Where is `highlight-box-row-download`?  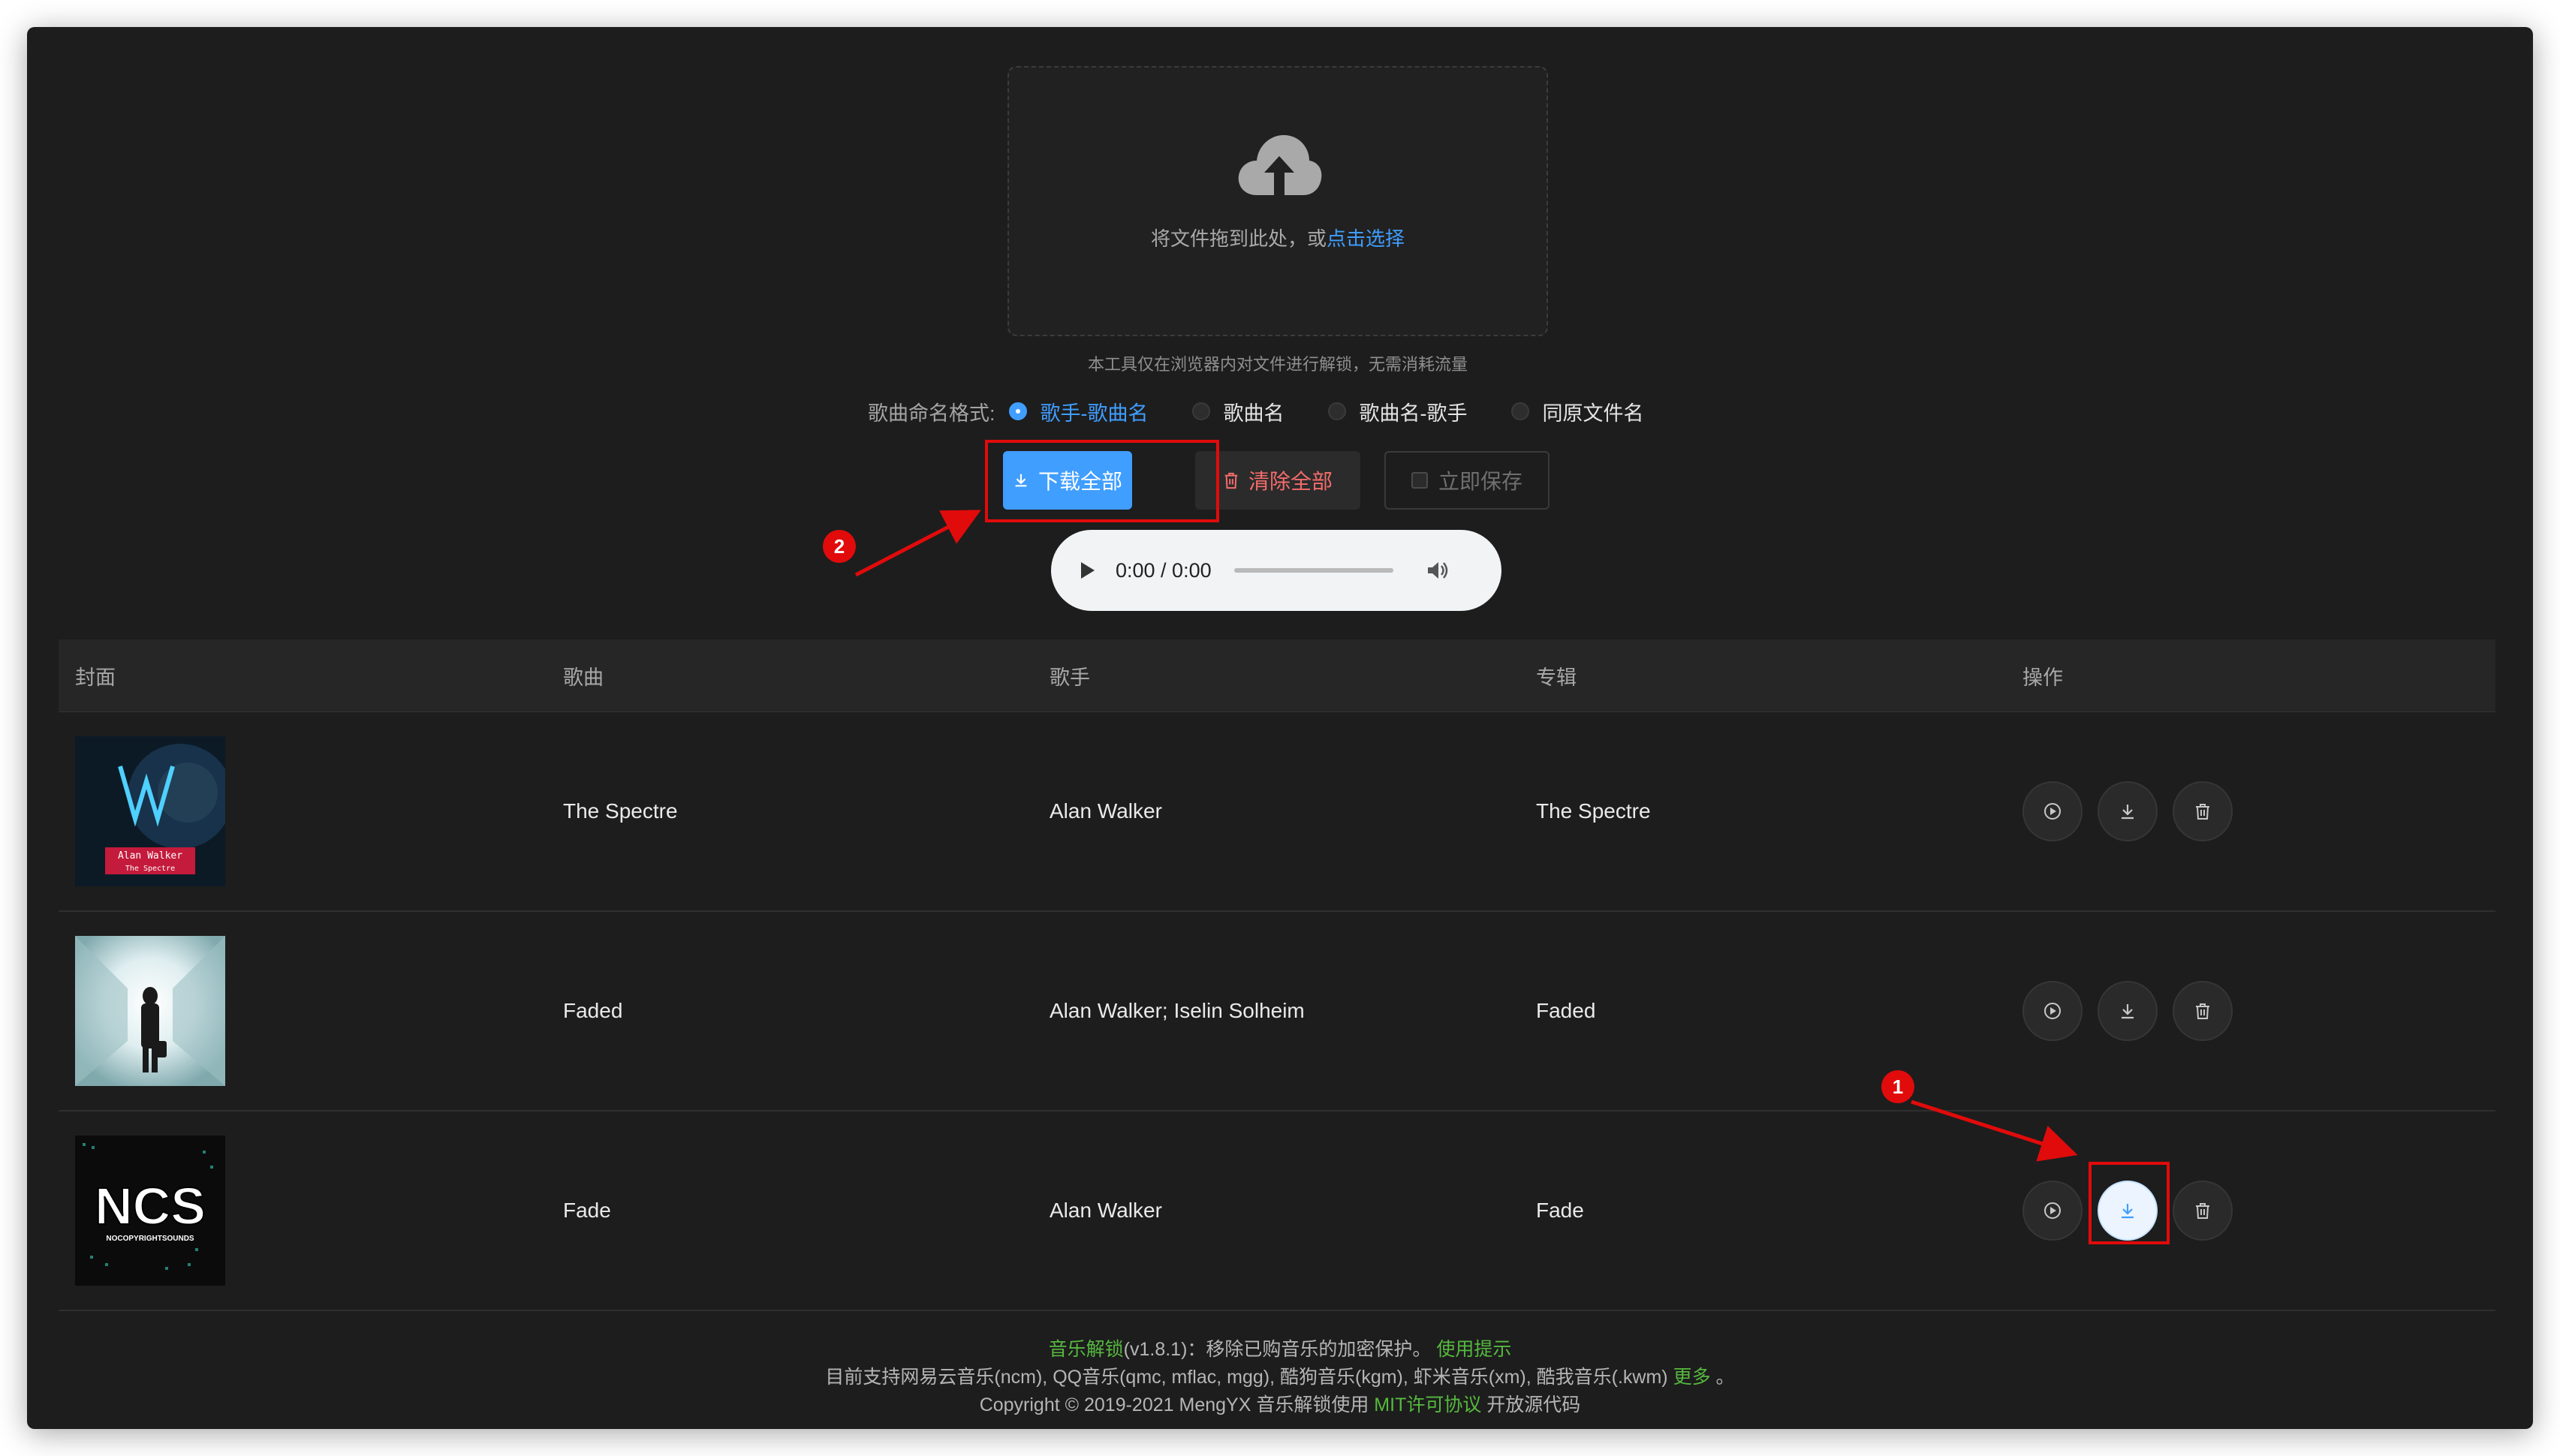
highlight-box-row-download is located at coordinates (2129, 1203).